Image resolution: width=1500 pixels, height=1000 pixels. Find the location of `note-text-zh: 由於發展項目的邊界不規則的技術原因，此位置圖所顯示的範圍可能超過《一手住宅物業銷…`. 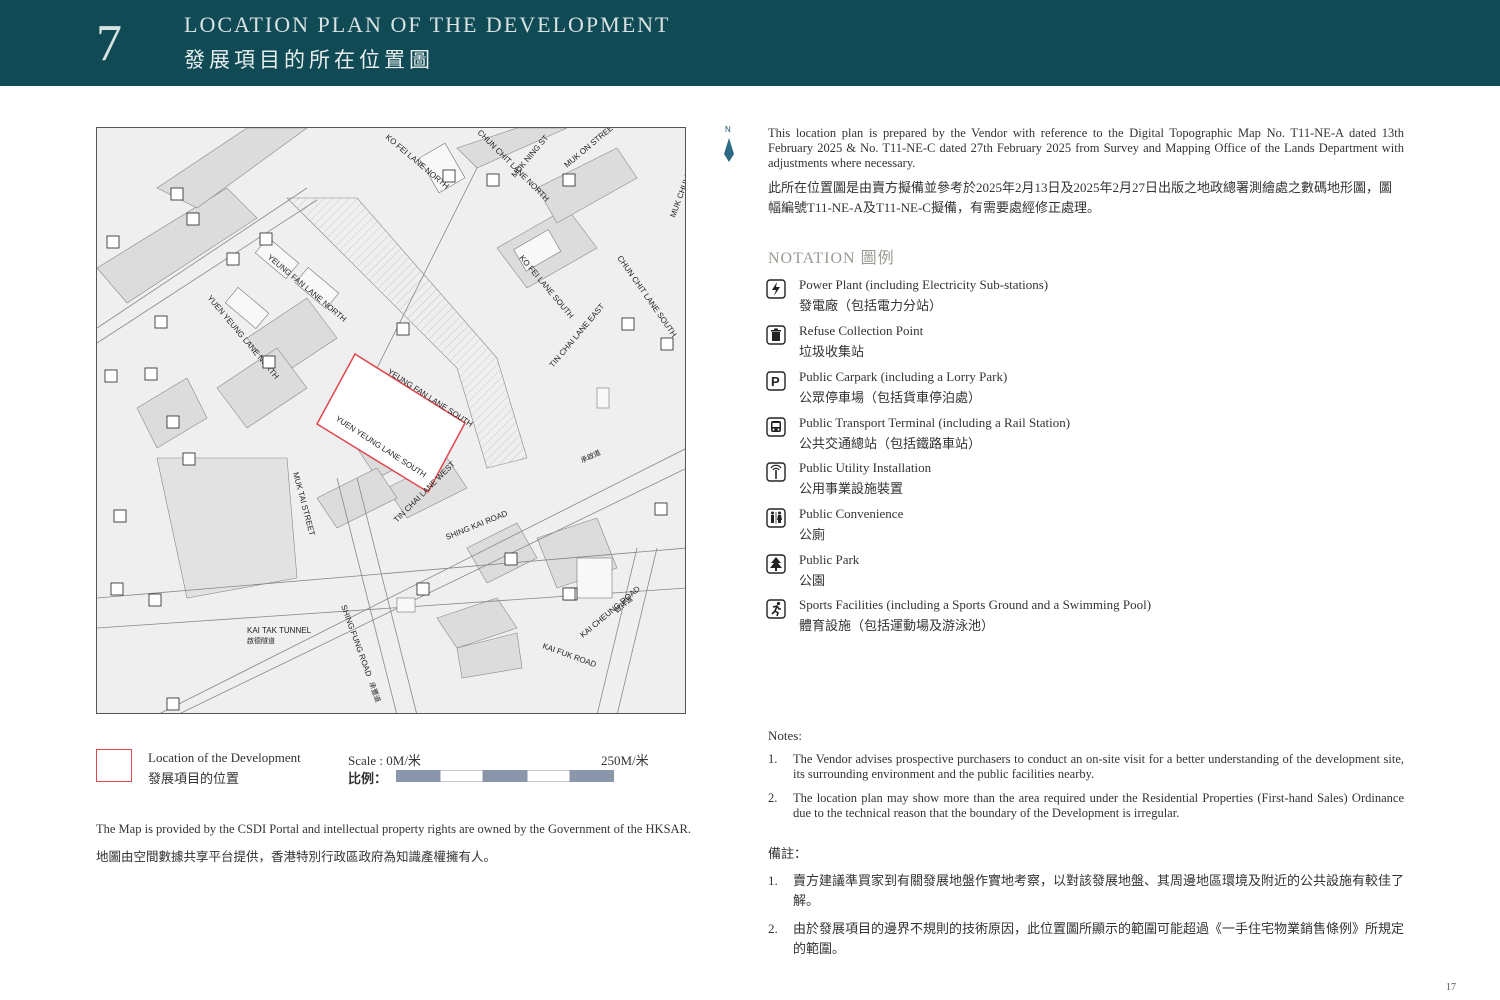

note-text-zh: 由於發展項目的邊界不規則的技術原因，此位置圖所顯示的範圍可能超過《一手住宅物業銷… is located at coordinates (1099, 938).